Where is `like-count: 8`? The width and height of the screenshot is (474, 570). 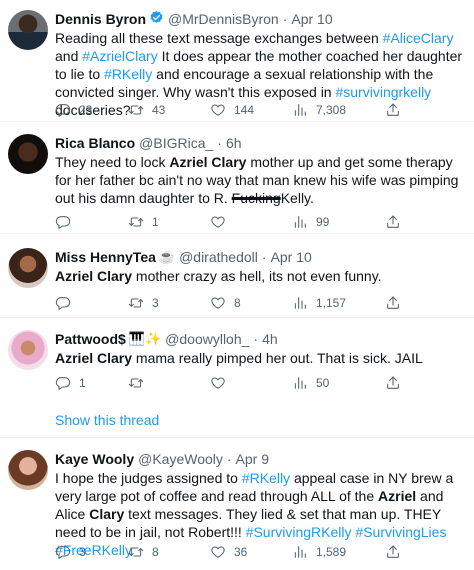
like-count: 8 is located at coordinates (237, 303).